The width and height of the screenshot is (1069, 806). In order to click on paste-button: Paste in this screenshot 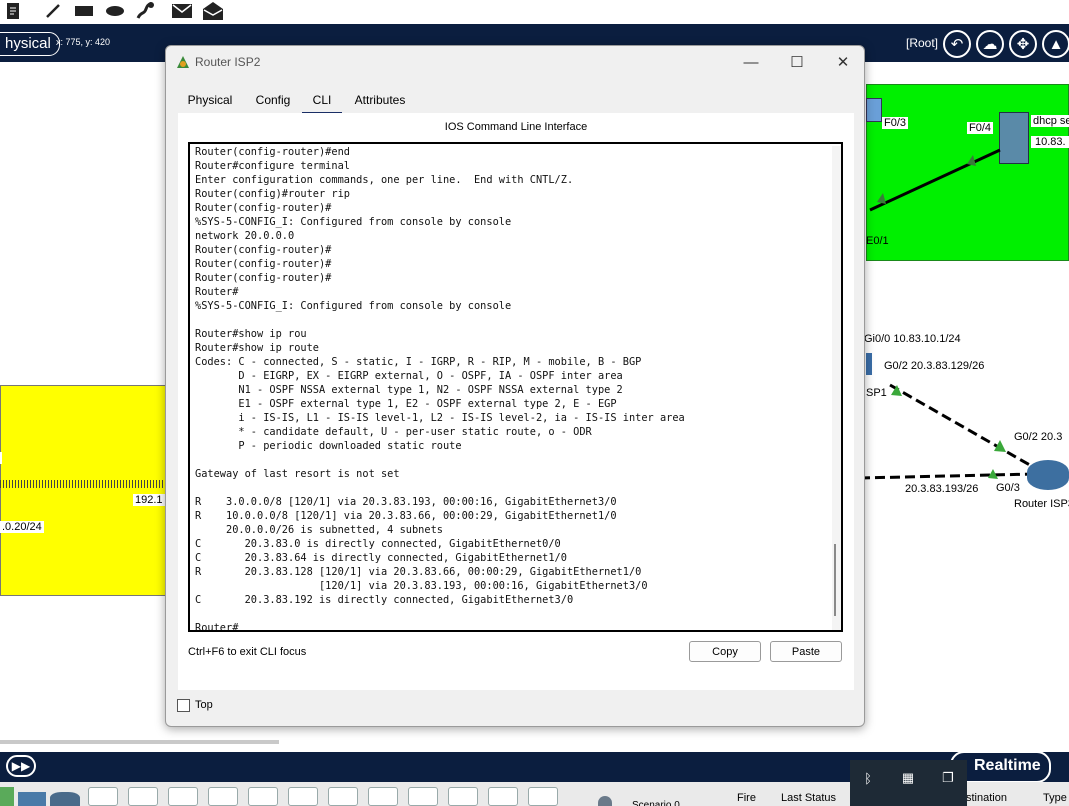, I will do `click(806, 651)`.